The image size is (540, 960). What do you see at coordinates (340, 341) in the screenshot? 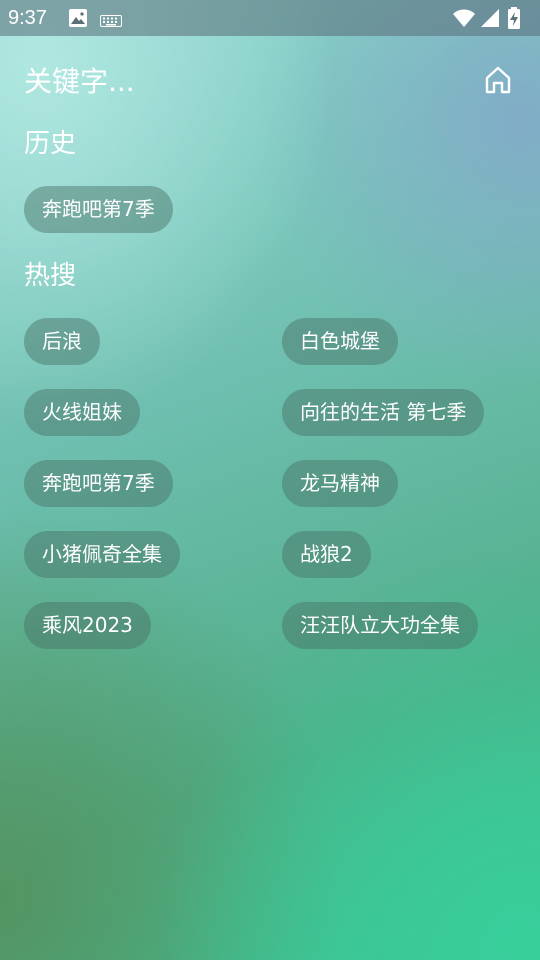
I see `hot-search-chip: 白色城堡` at bounding box center [340, 341].